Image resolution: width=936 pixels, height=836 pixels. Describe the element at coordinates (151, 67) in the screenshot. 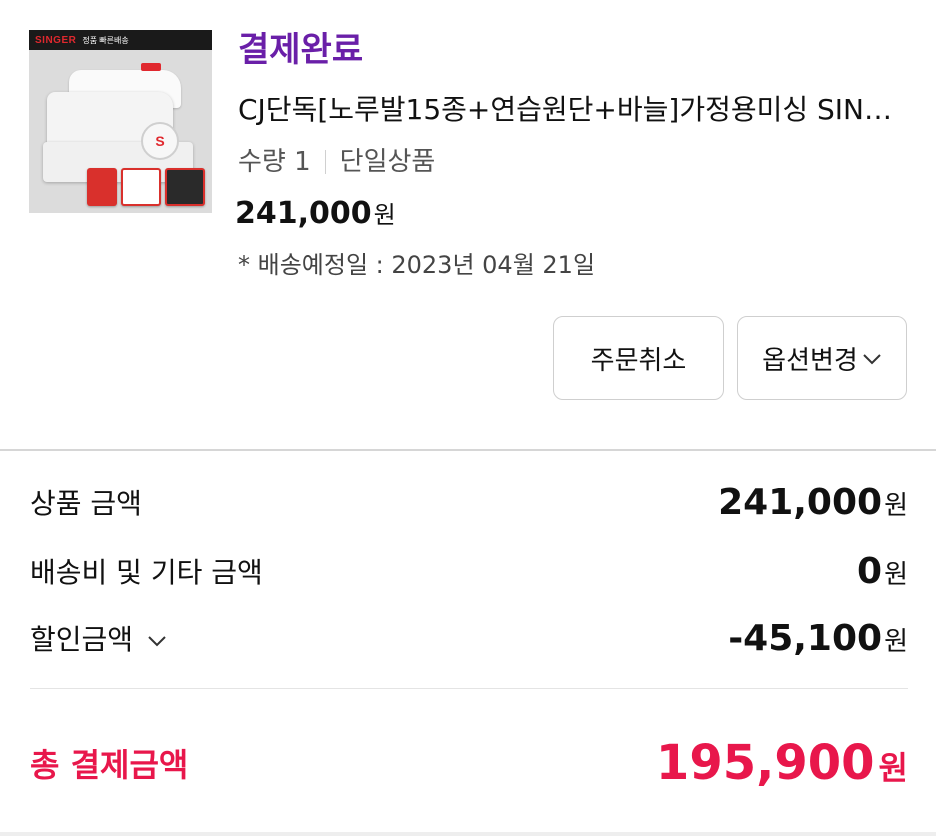

I see `sewing-machine-knob` at that location.